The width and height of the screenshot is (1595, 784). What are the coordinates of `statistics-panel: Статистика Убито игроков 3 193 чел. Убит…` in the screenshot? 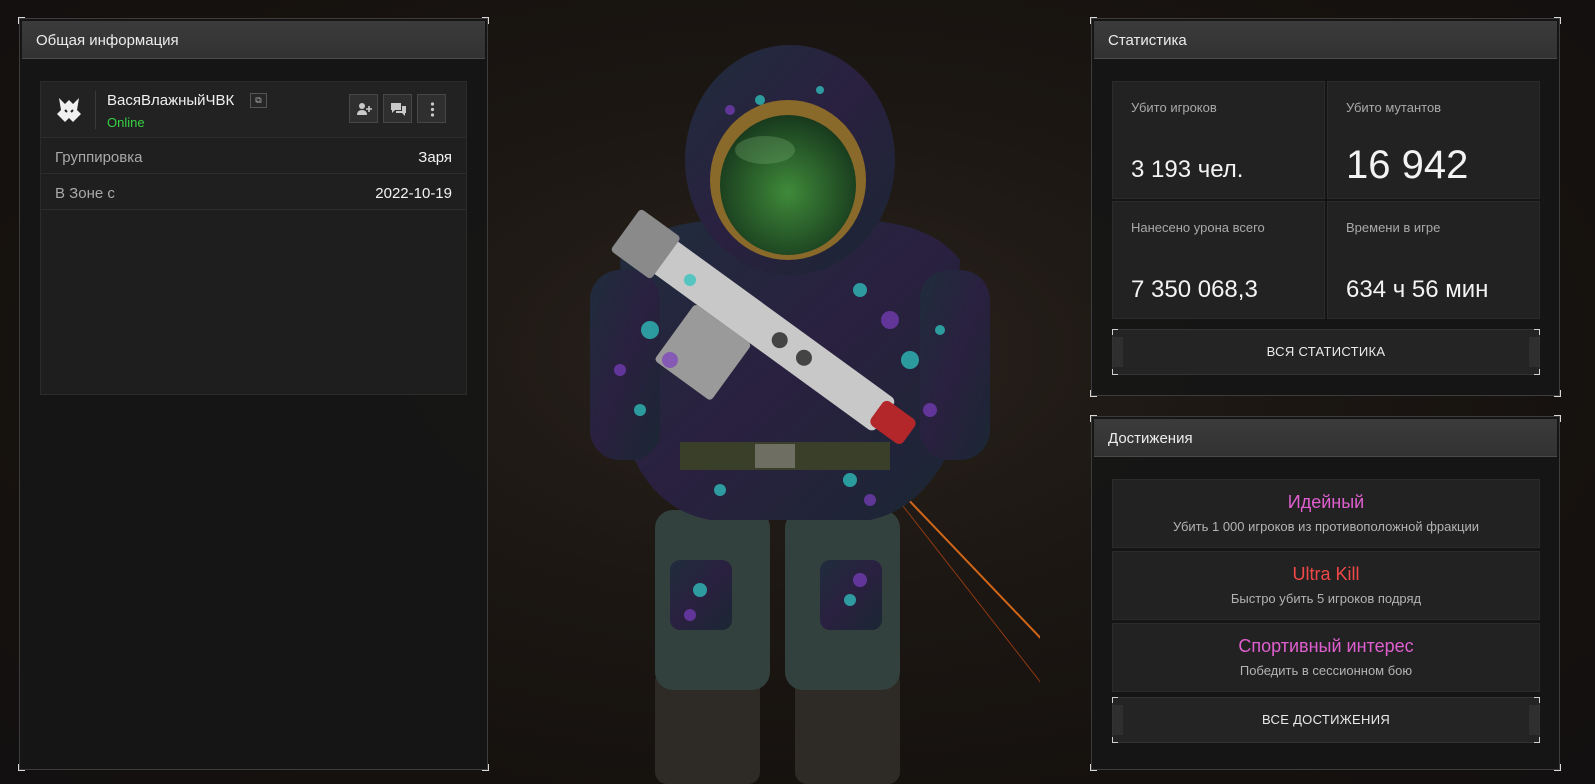 It's located at (1325, 207).